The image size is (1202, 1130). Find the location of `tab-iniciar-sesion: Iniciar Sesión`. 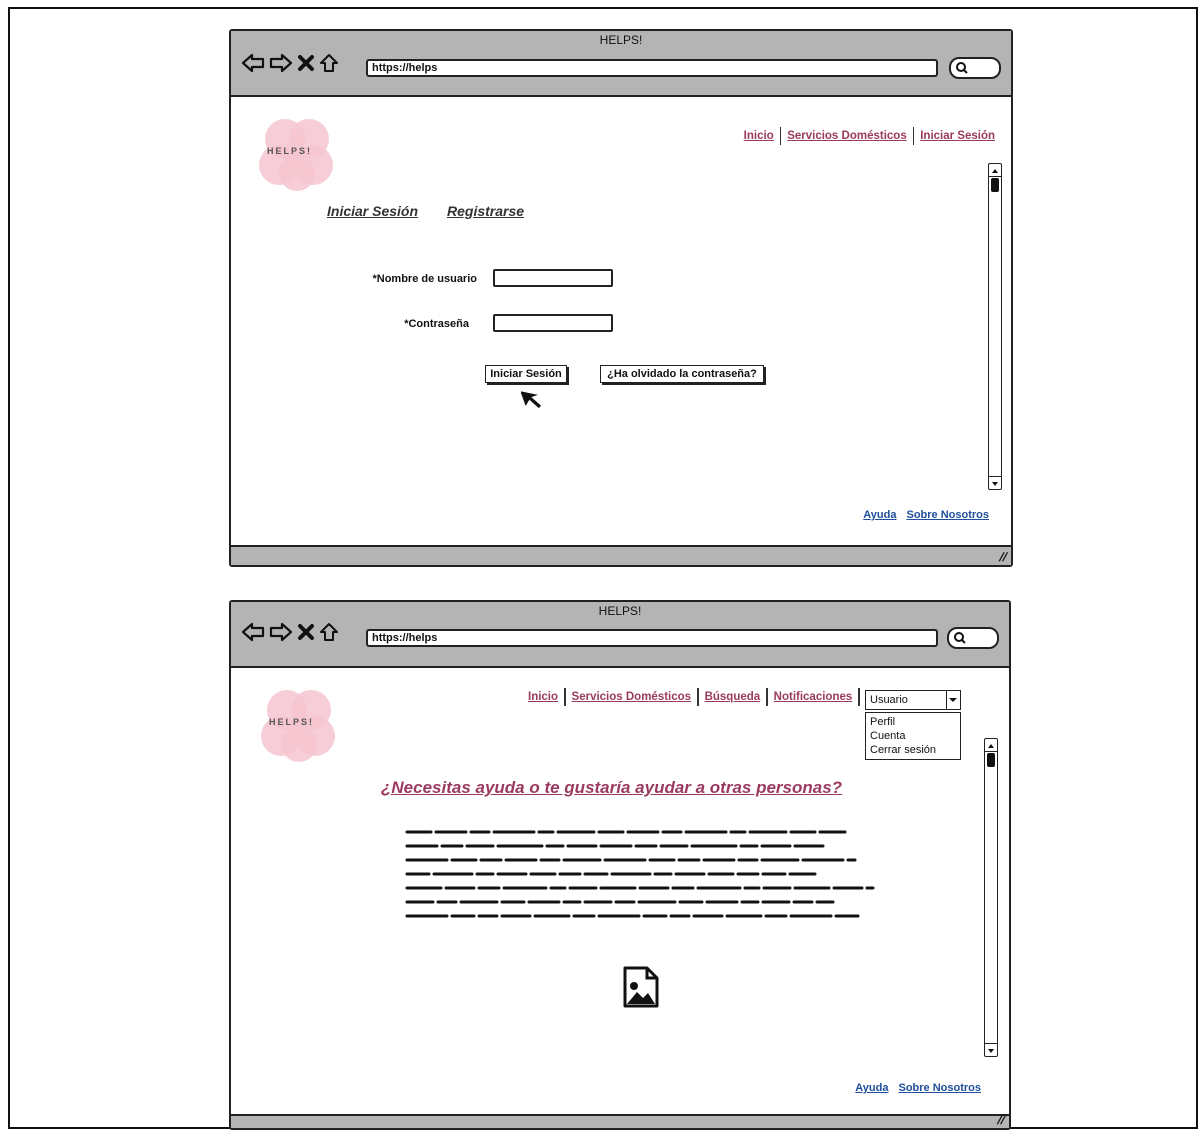

tab-iniciar-sesion: Iniciar Sesión is located at coordinates (372, 211).